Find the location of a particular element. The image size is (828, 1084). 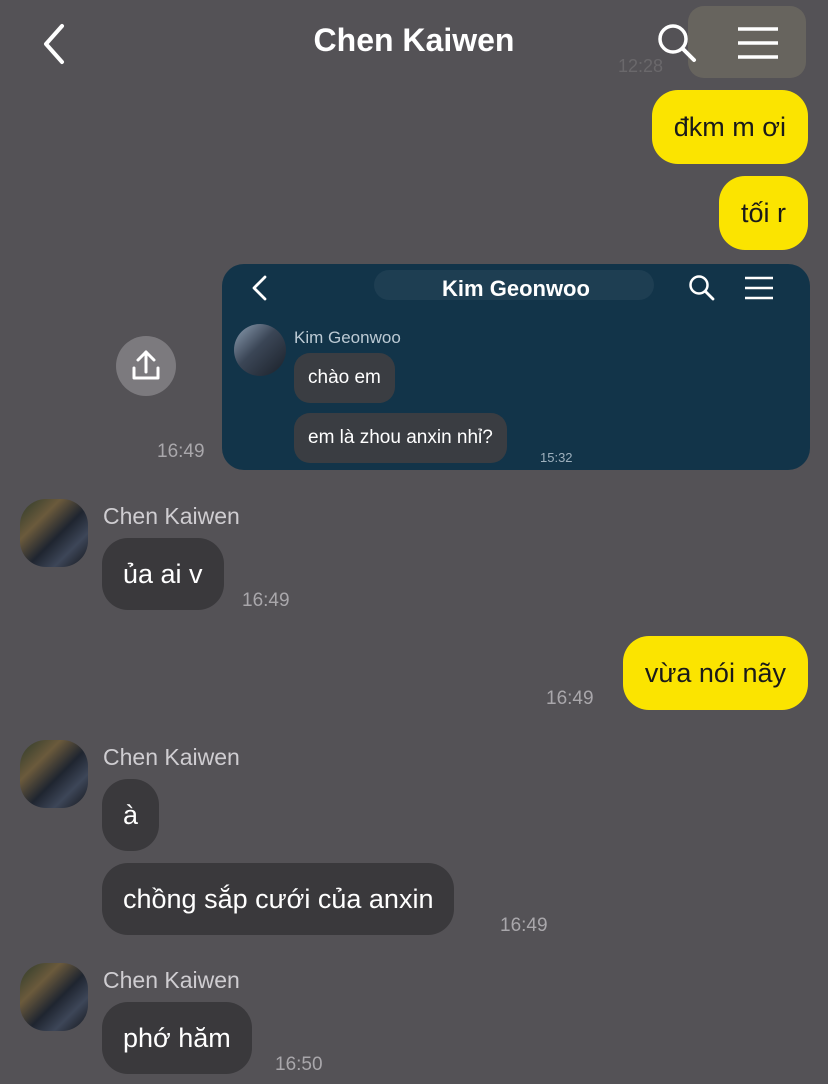

message-bubble: chào em is located at coordinates (344, 378).